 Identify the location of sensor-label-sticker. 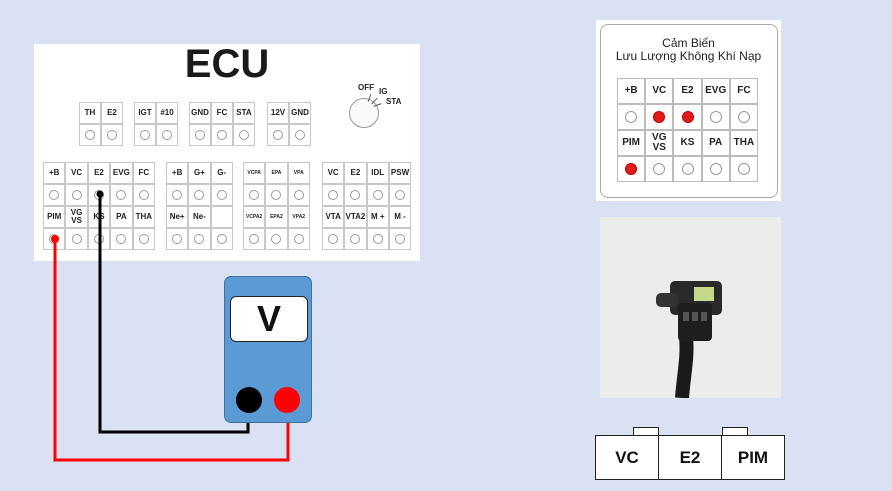
(704, 294).